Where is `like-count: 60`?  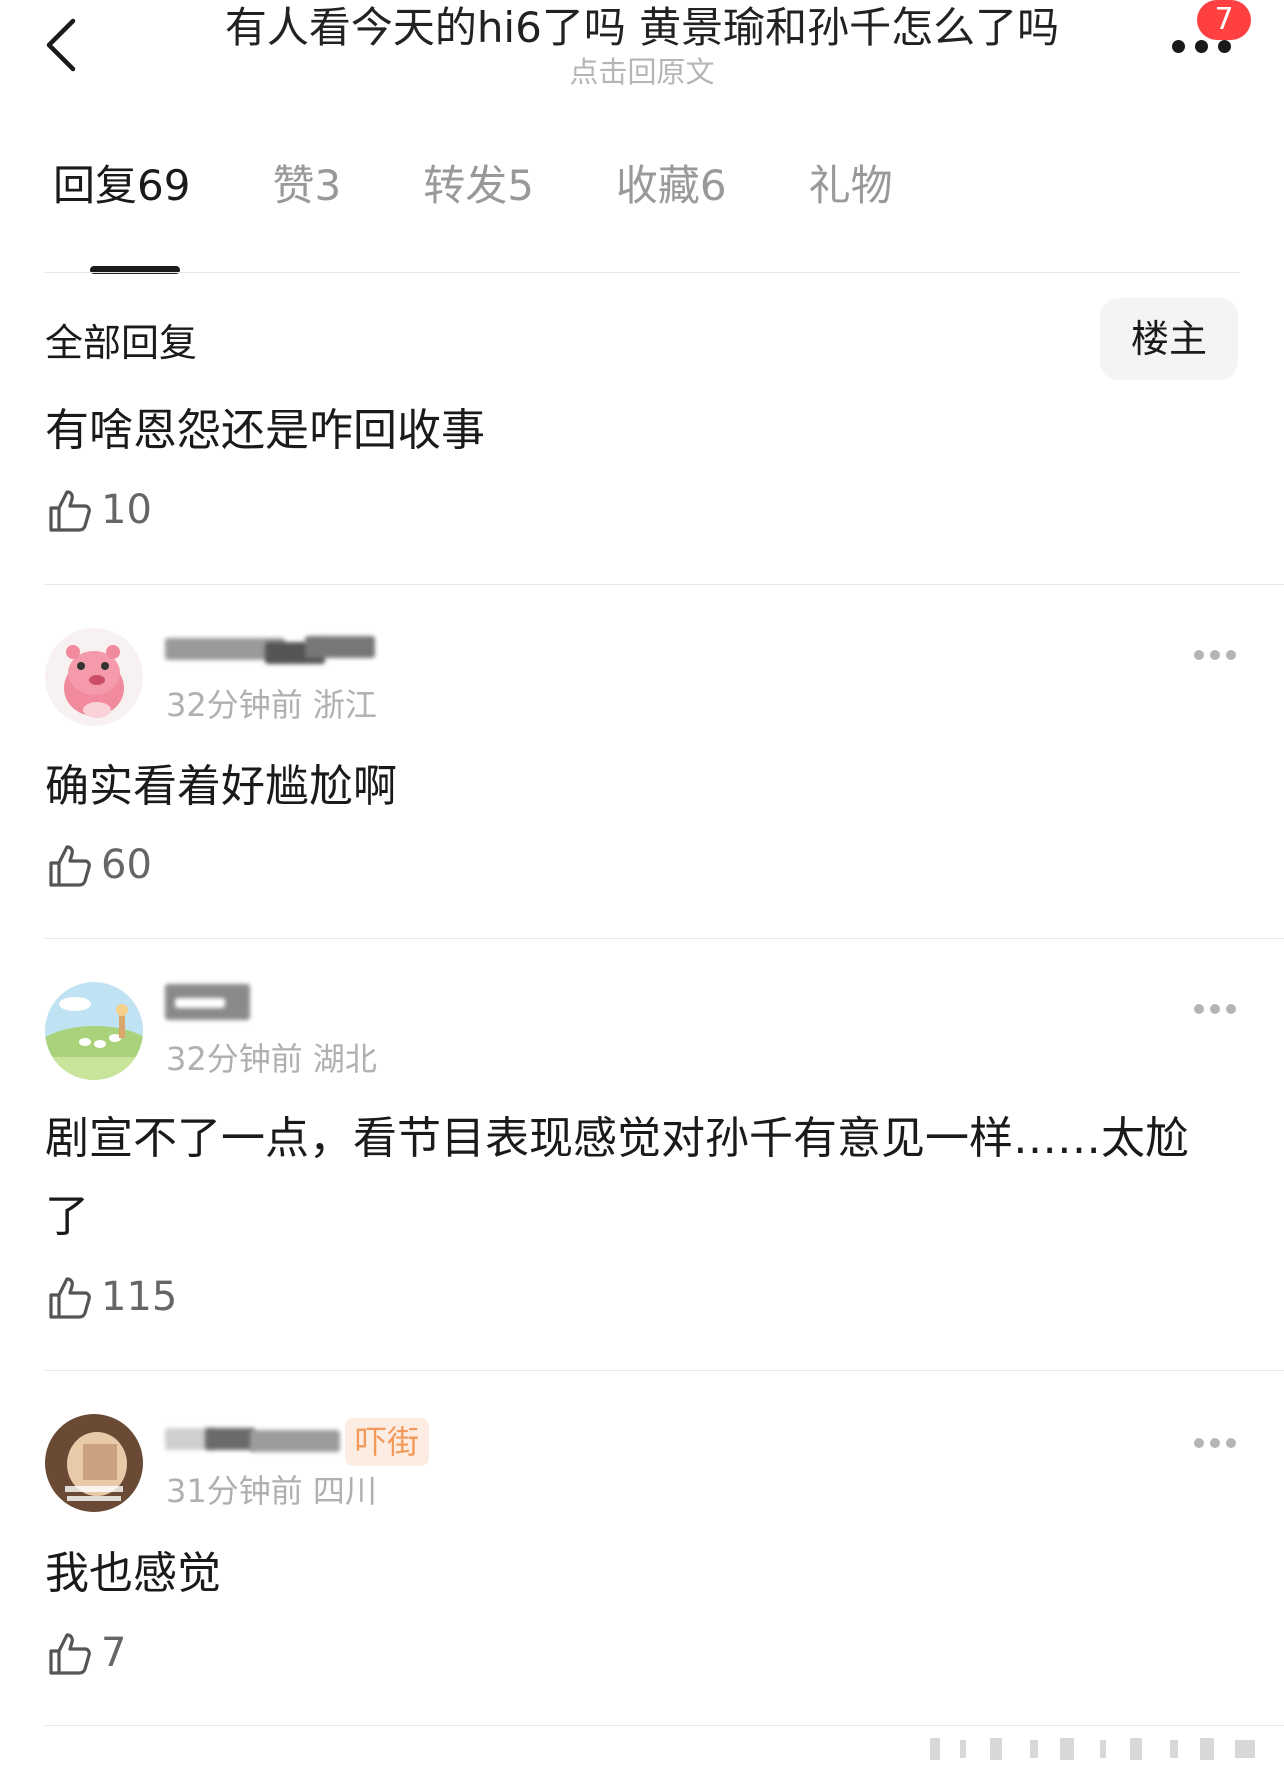
like-count: 60 is located at coordinates (126, 865).